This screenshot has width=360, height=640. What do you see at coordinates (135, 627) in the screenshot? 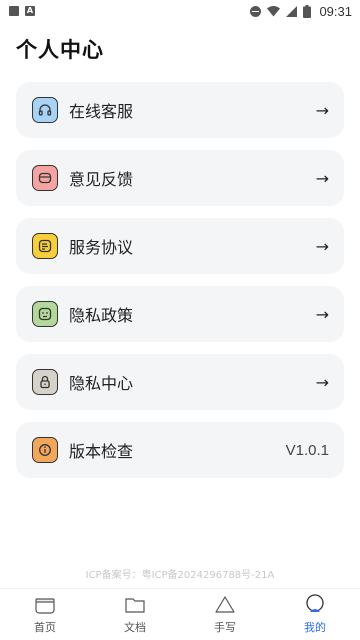
I see `tab-label: 文档` at bounding box center [135, 627].